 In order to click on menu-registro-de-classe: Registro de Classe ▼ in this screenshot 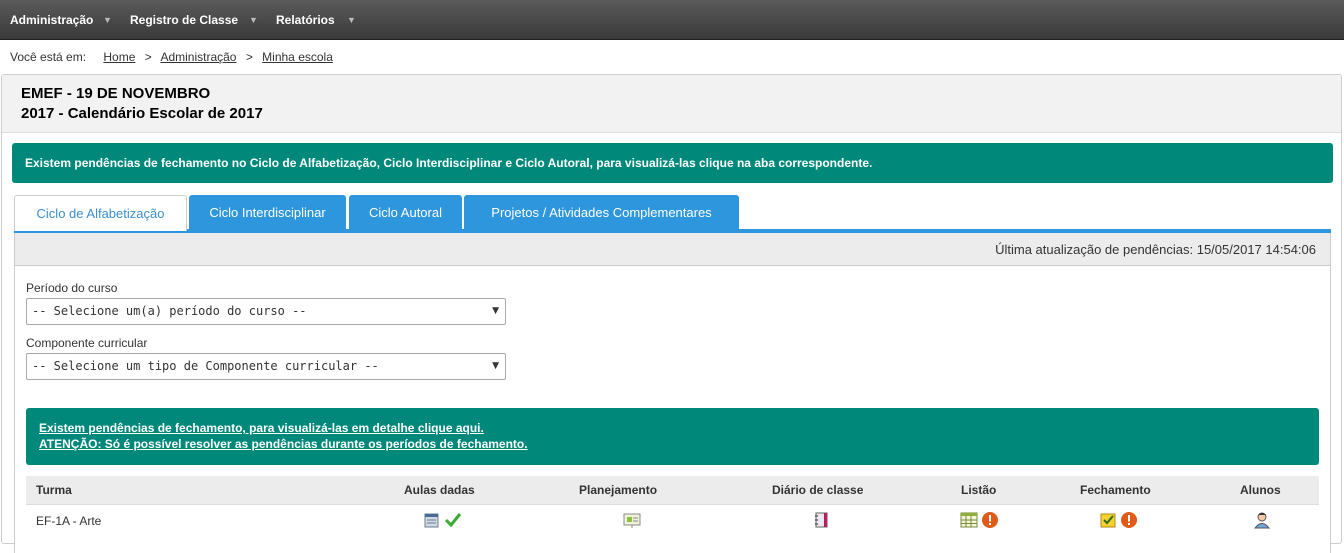, I will do `click(194, 20)`.